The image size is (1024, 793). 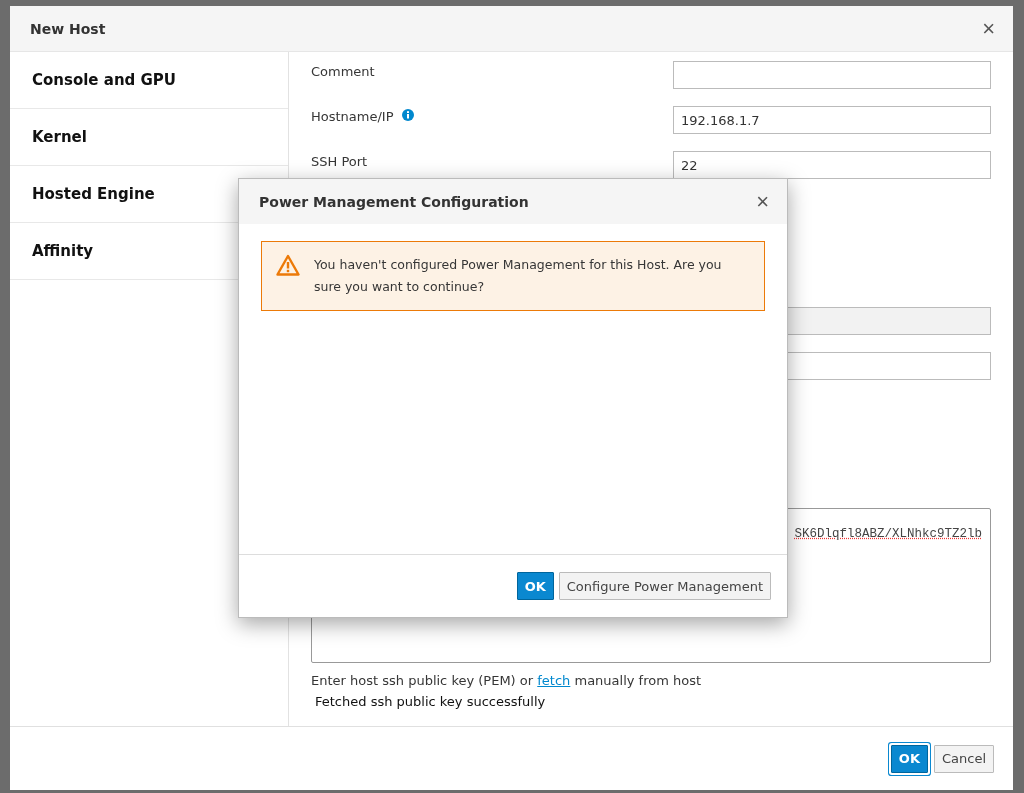 I want to click on warning-text: You haven't configured Power Management for this Host. Are you sure you want to continue?, so click(x=518, y=276).